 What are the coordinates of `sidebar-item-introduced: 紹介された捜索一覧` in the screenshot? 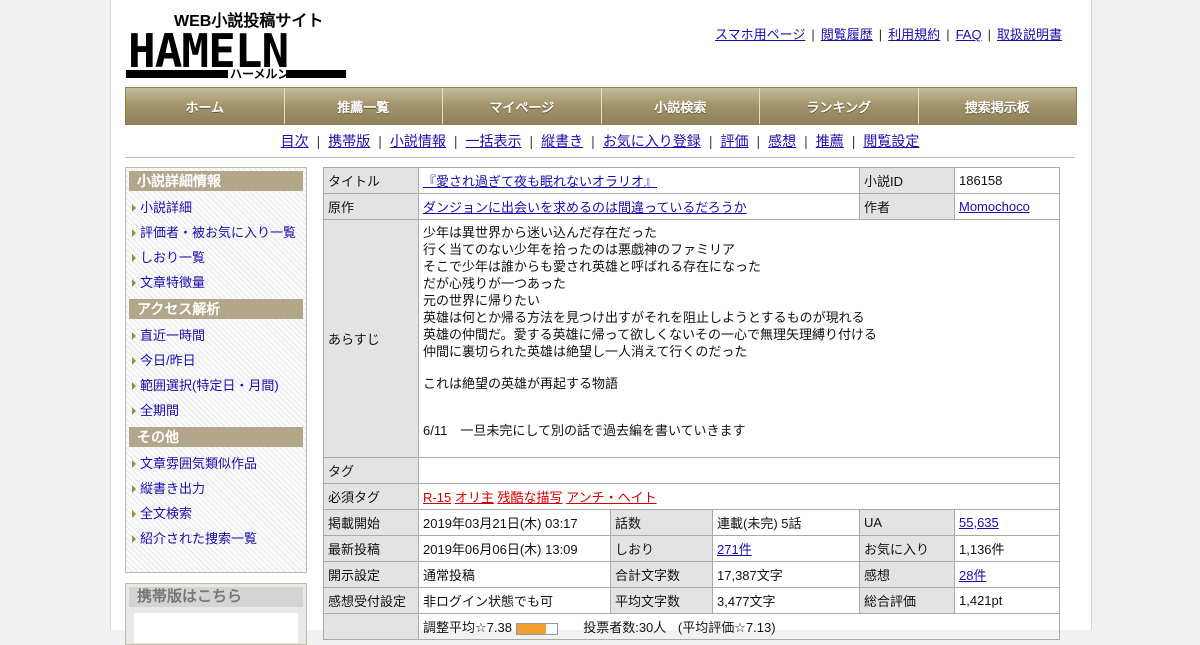 It's located at (198, 538).